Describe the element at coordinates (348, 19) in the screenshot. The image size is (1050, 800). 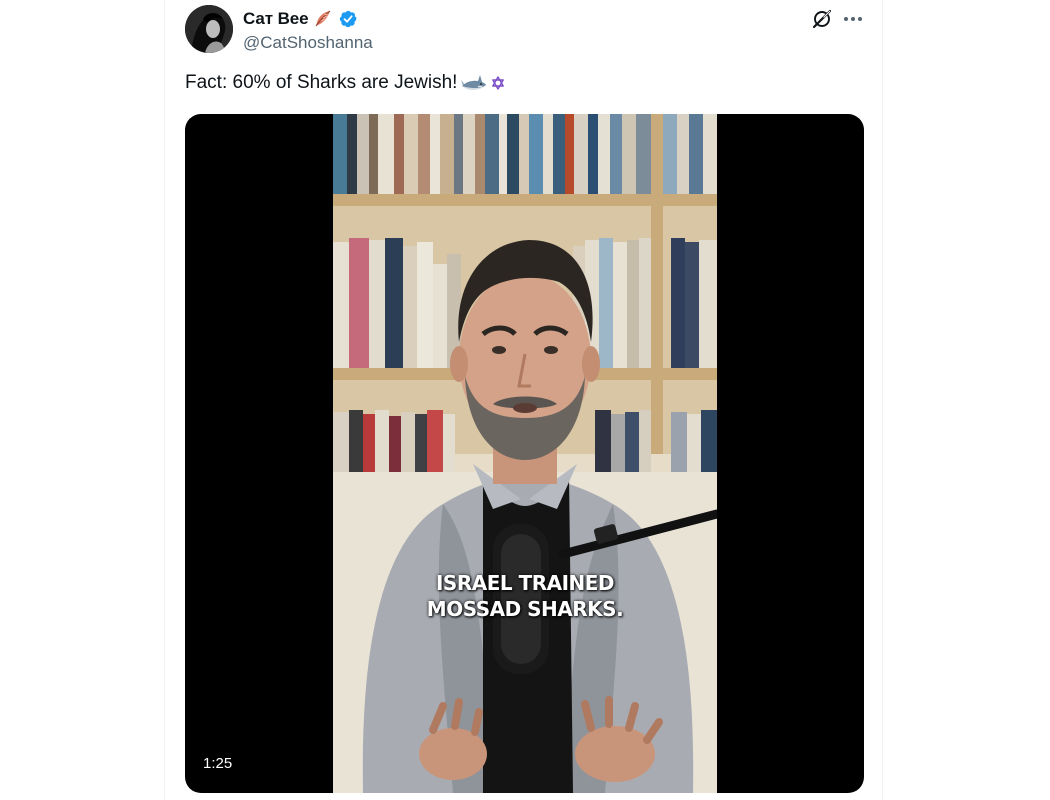
I see `verified-badge-icon` at that location.